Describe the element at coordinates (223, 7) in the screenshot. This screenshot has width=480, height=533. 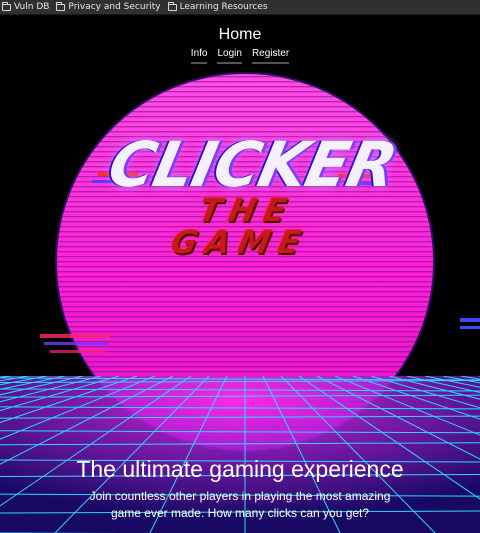
I see `bookmark-label: Learning Resources` at that location.